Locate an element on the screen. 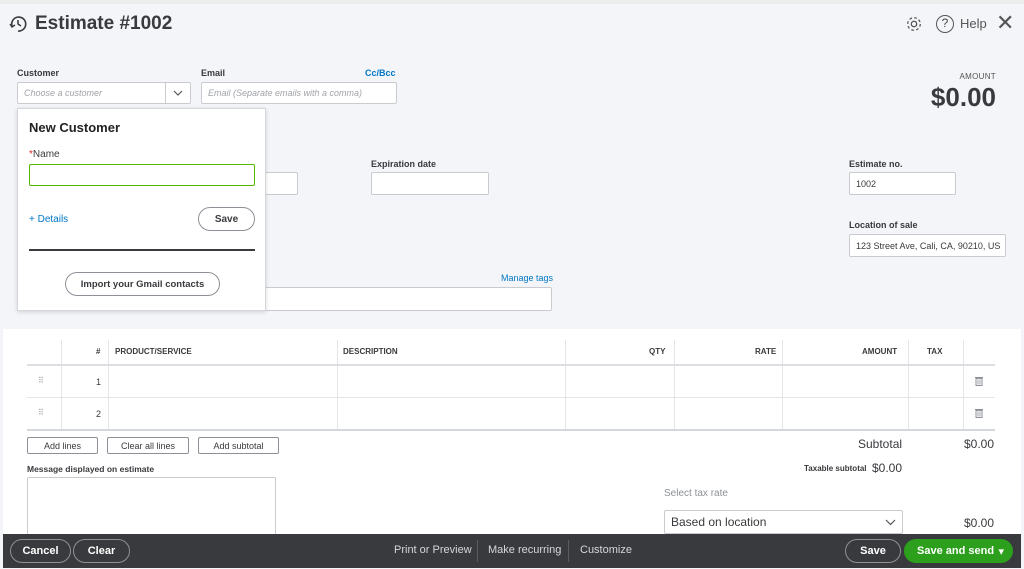 This screenshot has width=1024, height=569. tax-rate-label: Select tax rate is located at coordinates (696, 493).